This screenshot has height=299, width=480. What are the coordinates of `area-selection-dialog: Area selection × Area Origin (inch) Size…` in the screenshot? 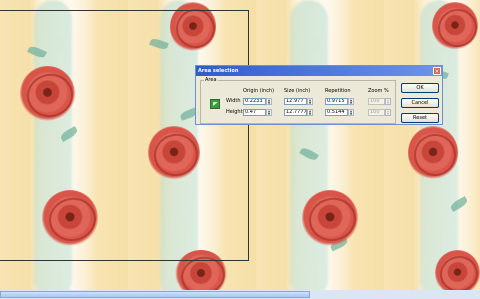 It's located at (319, 95).